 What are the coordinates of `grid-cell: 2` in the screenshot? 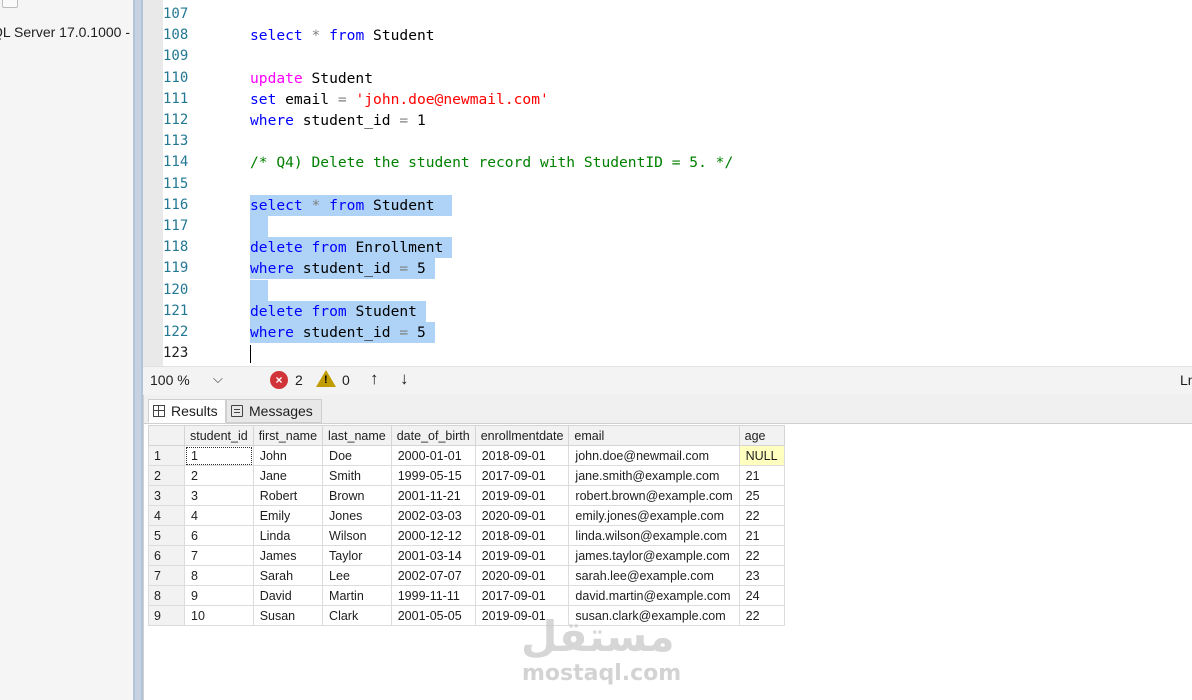 It's located at (219, 475).